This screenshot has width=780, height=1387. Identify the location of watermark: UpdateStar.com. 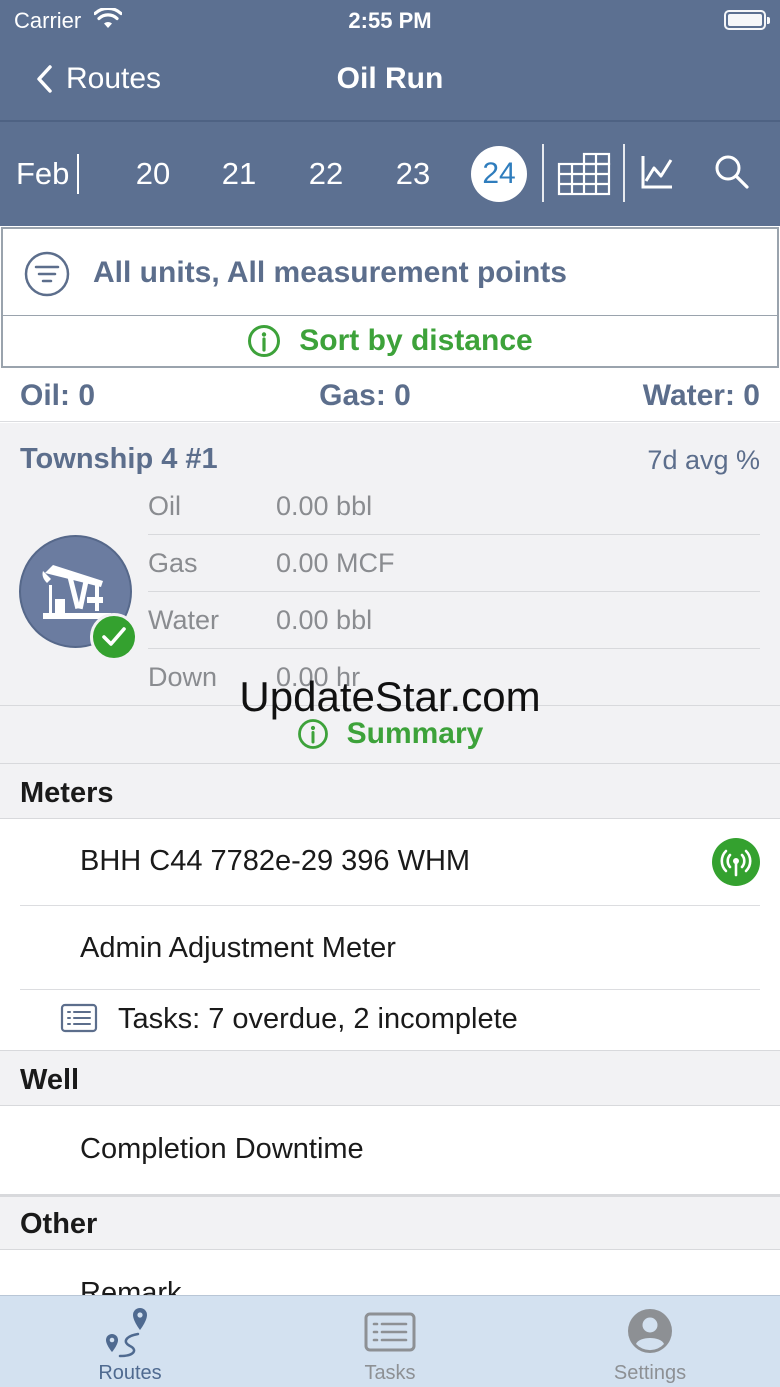
(390, 696).